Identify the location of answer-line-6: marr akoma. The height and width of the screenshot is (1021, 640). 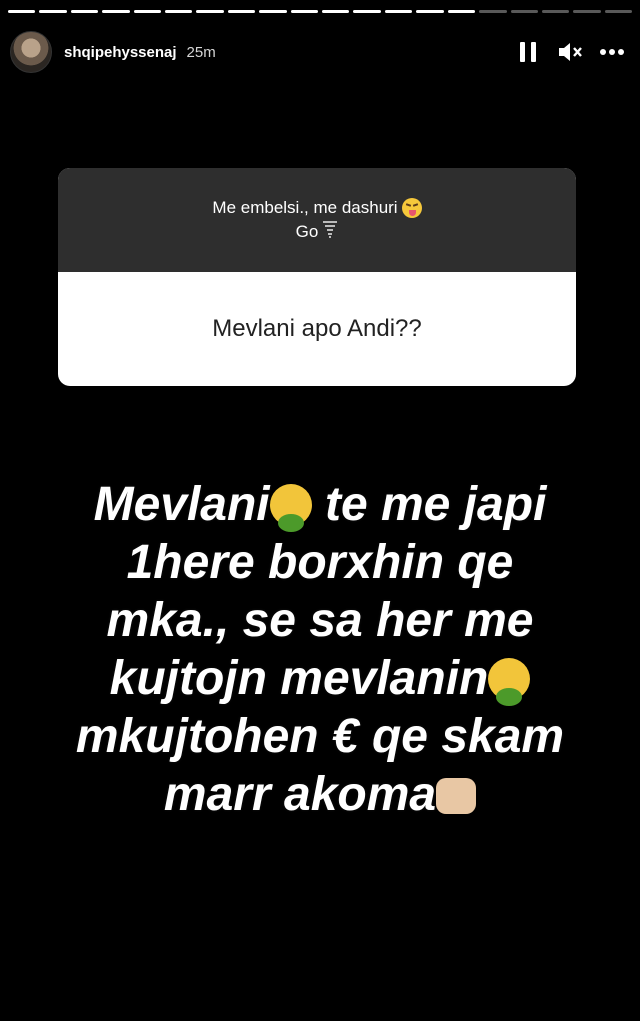
(320, 795).